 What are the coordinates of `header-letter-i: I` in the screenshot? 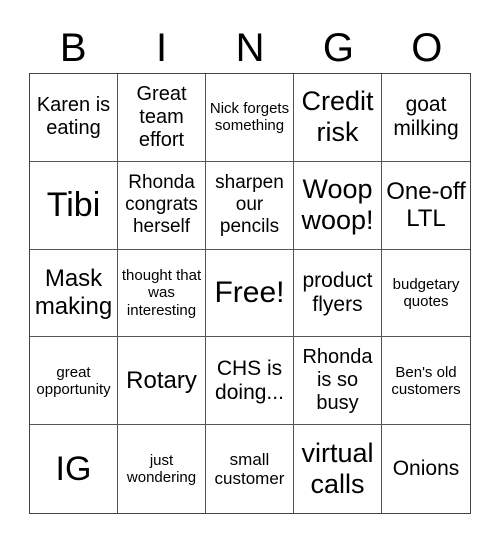 It's located at (162, 48).